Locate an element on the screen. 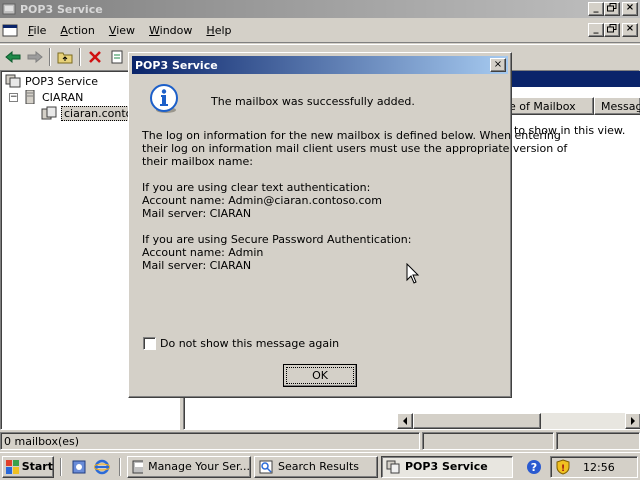  system-tray: ! 12:56 is located at coordinates (594, 467).